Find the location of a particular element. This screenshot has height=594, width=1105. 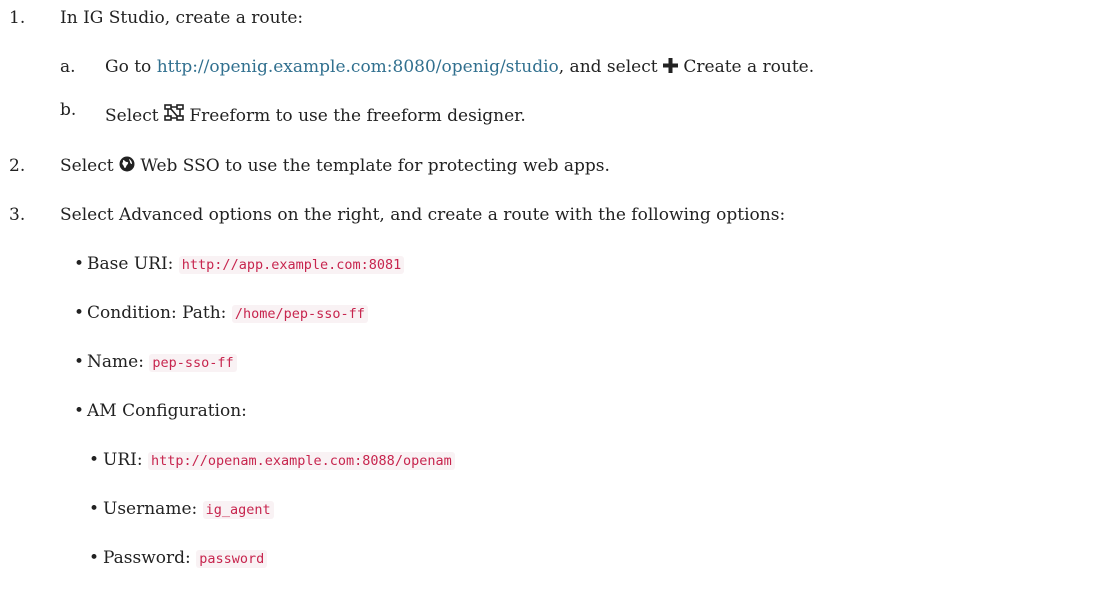

option-text: Base URI: http://app.example.com:8081 is located at coordinates (246, 264).